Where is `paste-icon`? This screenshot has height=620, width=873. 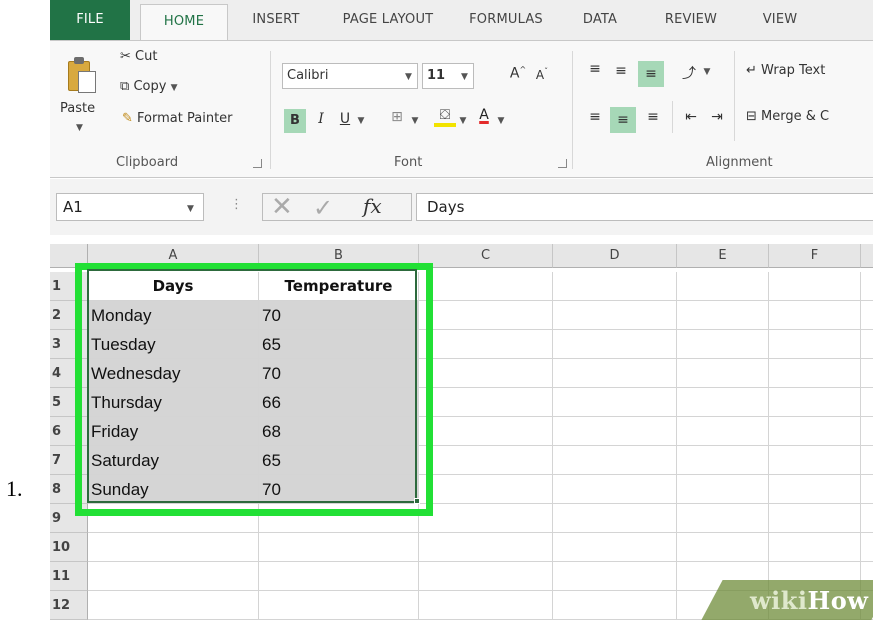 paste-icon is located at coordinates (81, 75).